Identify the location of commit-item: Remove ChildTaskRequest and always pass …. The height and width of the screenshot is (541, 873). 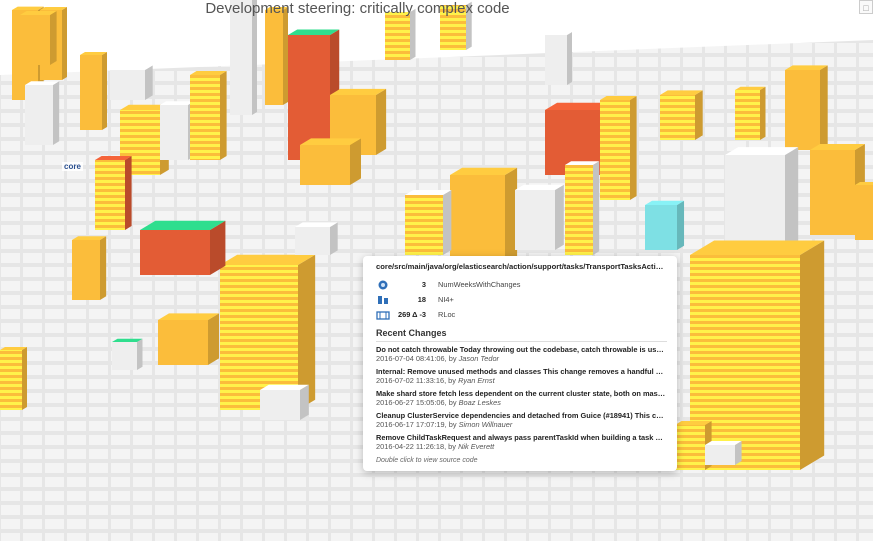
(521, 442).